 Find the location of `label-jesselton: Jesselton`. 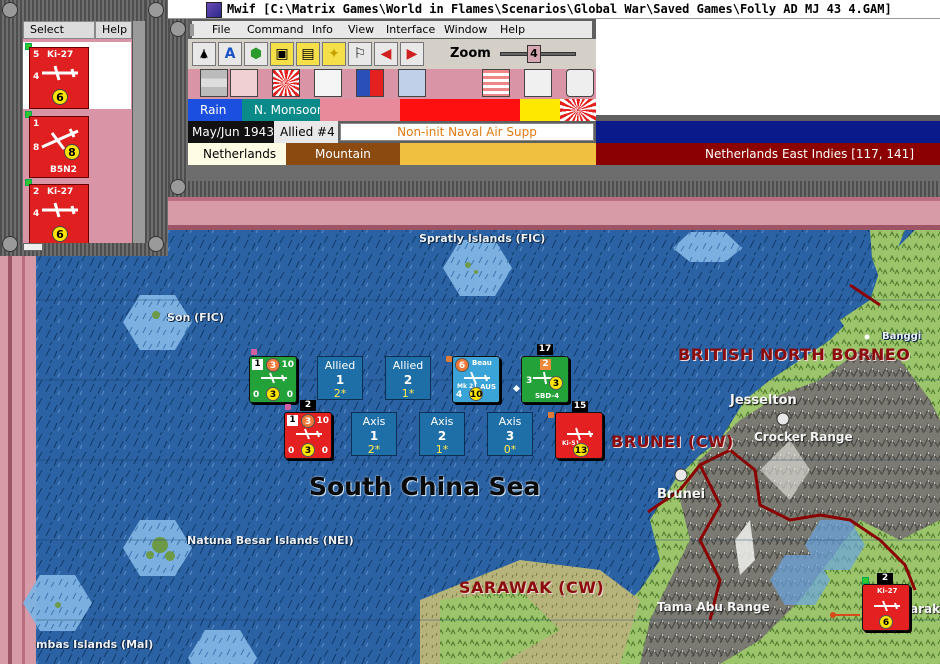

label-jesselton: Jesselton is located at coordinates (763, 400).